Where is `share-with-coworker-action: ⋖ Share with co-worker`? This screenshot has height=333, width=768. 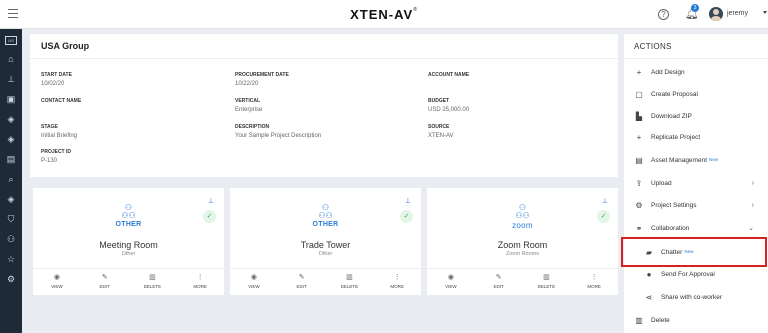 share-with-coworker-action: ⋖ Share with co-worker is located at coordinates (696, 297).